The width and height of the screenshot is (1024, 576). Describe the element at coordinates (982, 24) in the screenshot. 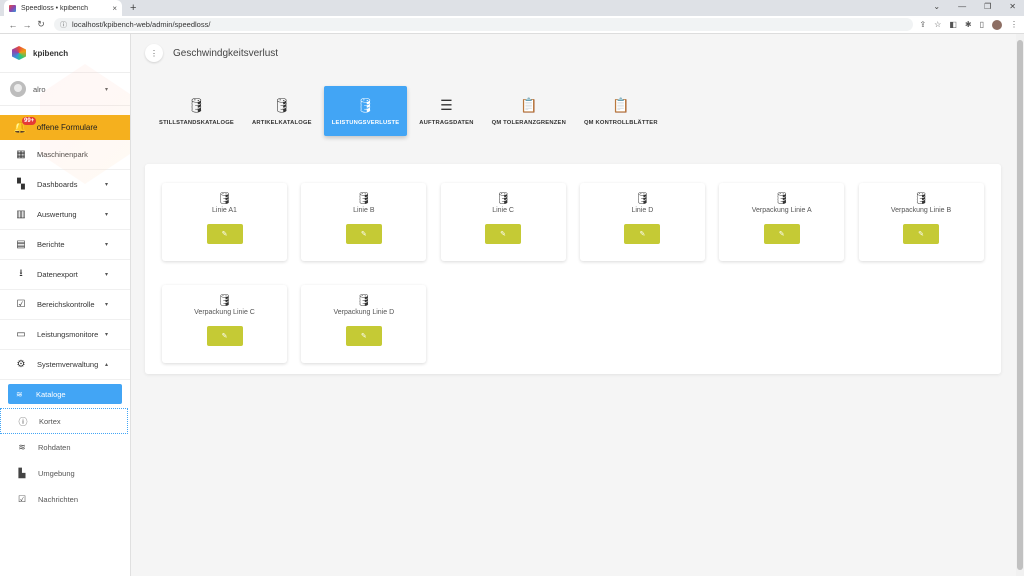

I see `sidepanel-icon: ▯` at that location.